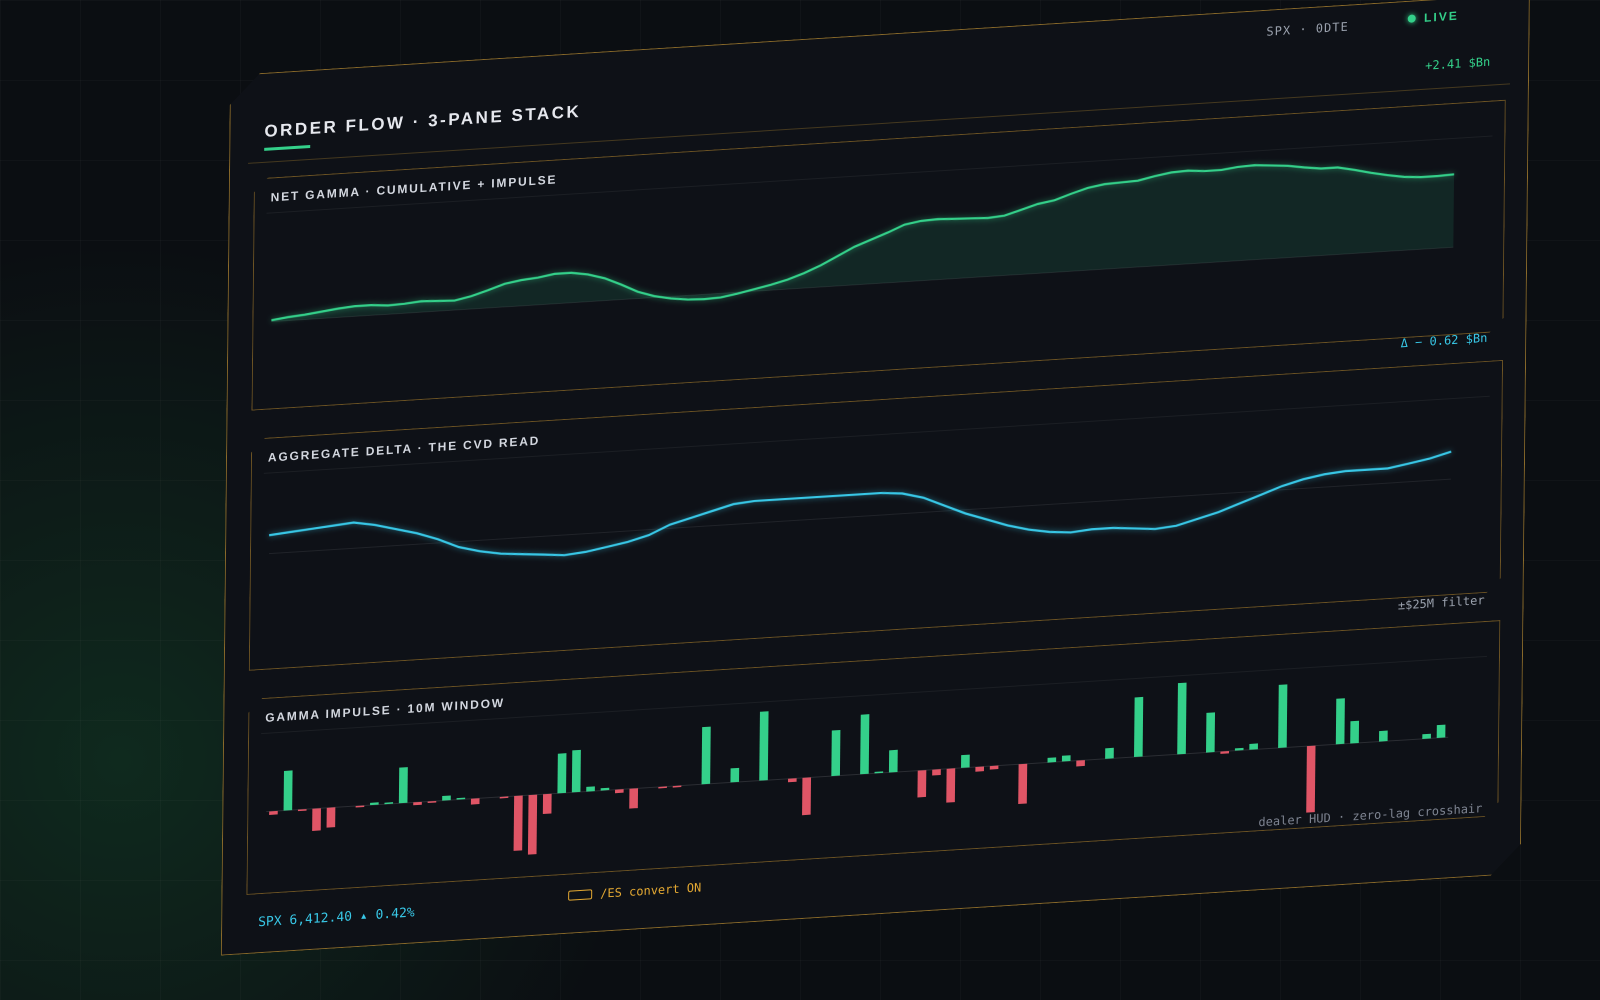 The image size is (1600, 1000). Describe the element at coordinates (1412, 18) in the screenshot. I see `status-dot-icon` at that location.